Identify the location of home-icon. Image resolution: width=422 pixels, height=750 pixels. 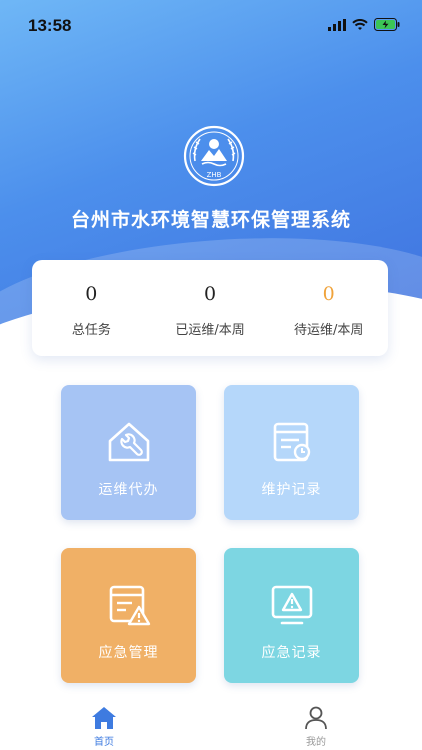
(104, 718).